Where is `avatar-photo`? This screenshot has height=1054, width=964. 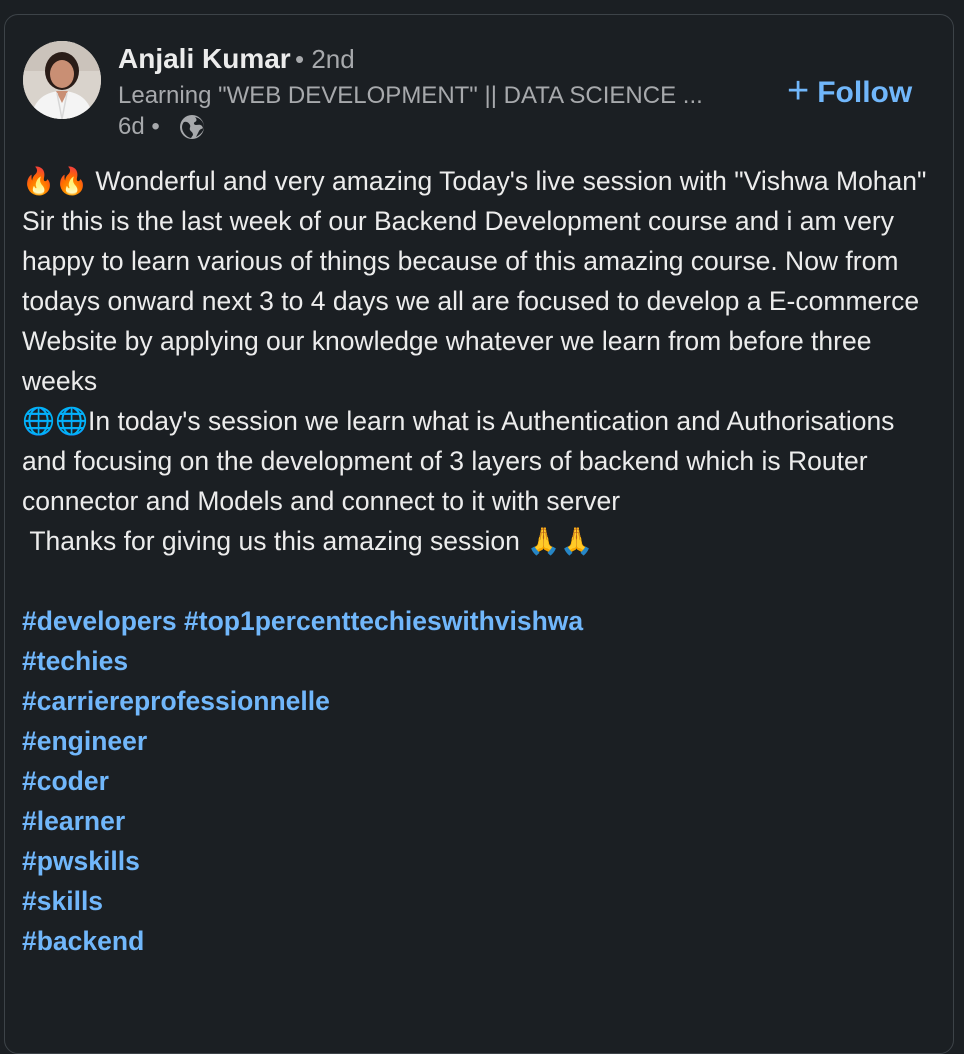
avatar-photo is located at coordinates (62, 80).